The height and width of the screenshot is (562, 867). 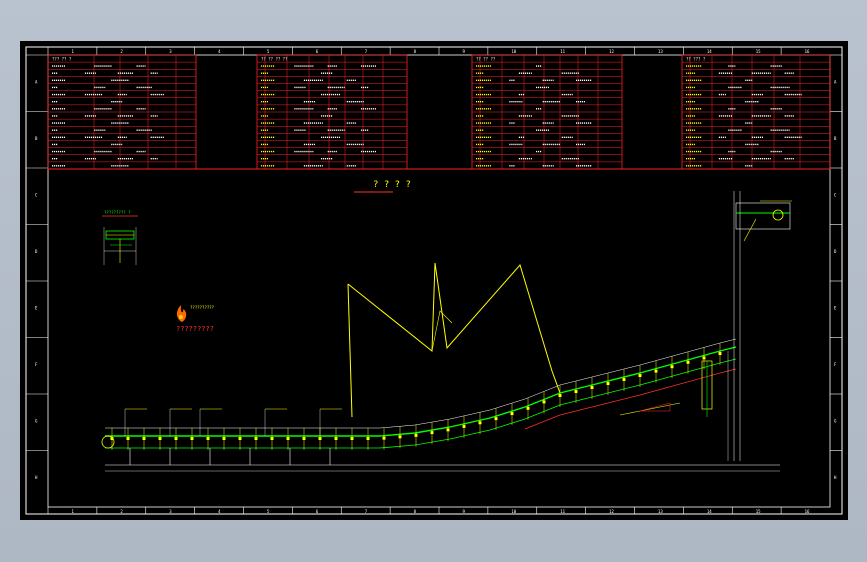 I want to click on bottom-tick-label: 8, so click(x=415, y=511).